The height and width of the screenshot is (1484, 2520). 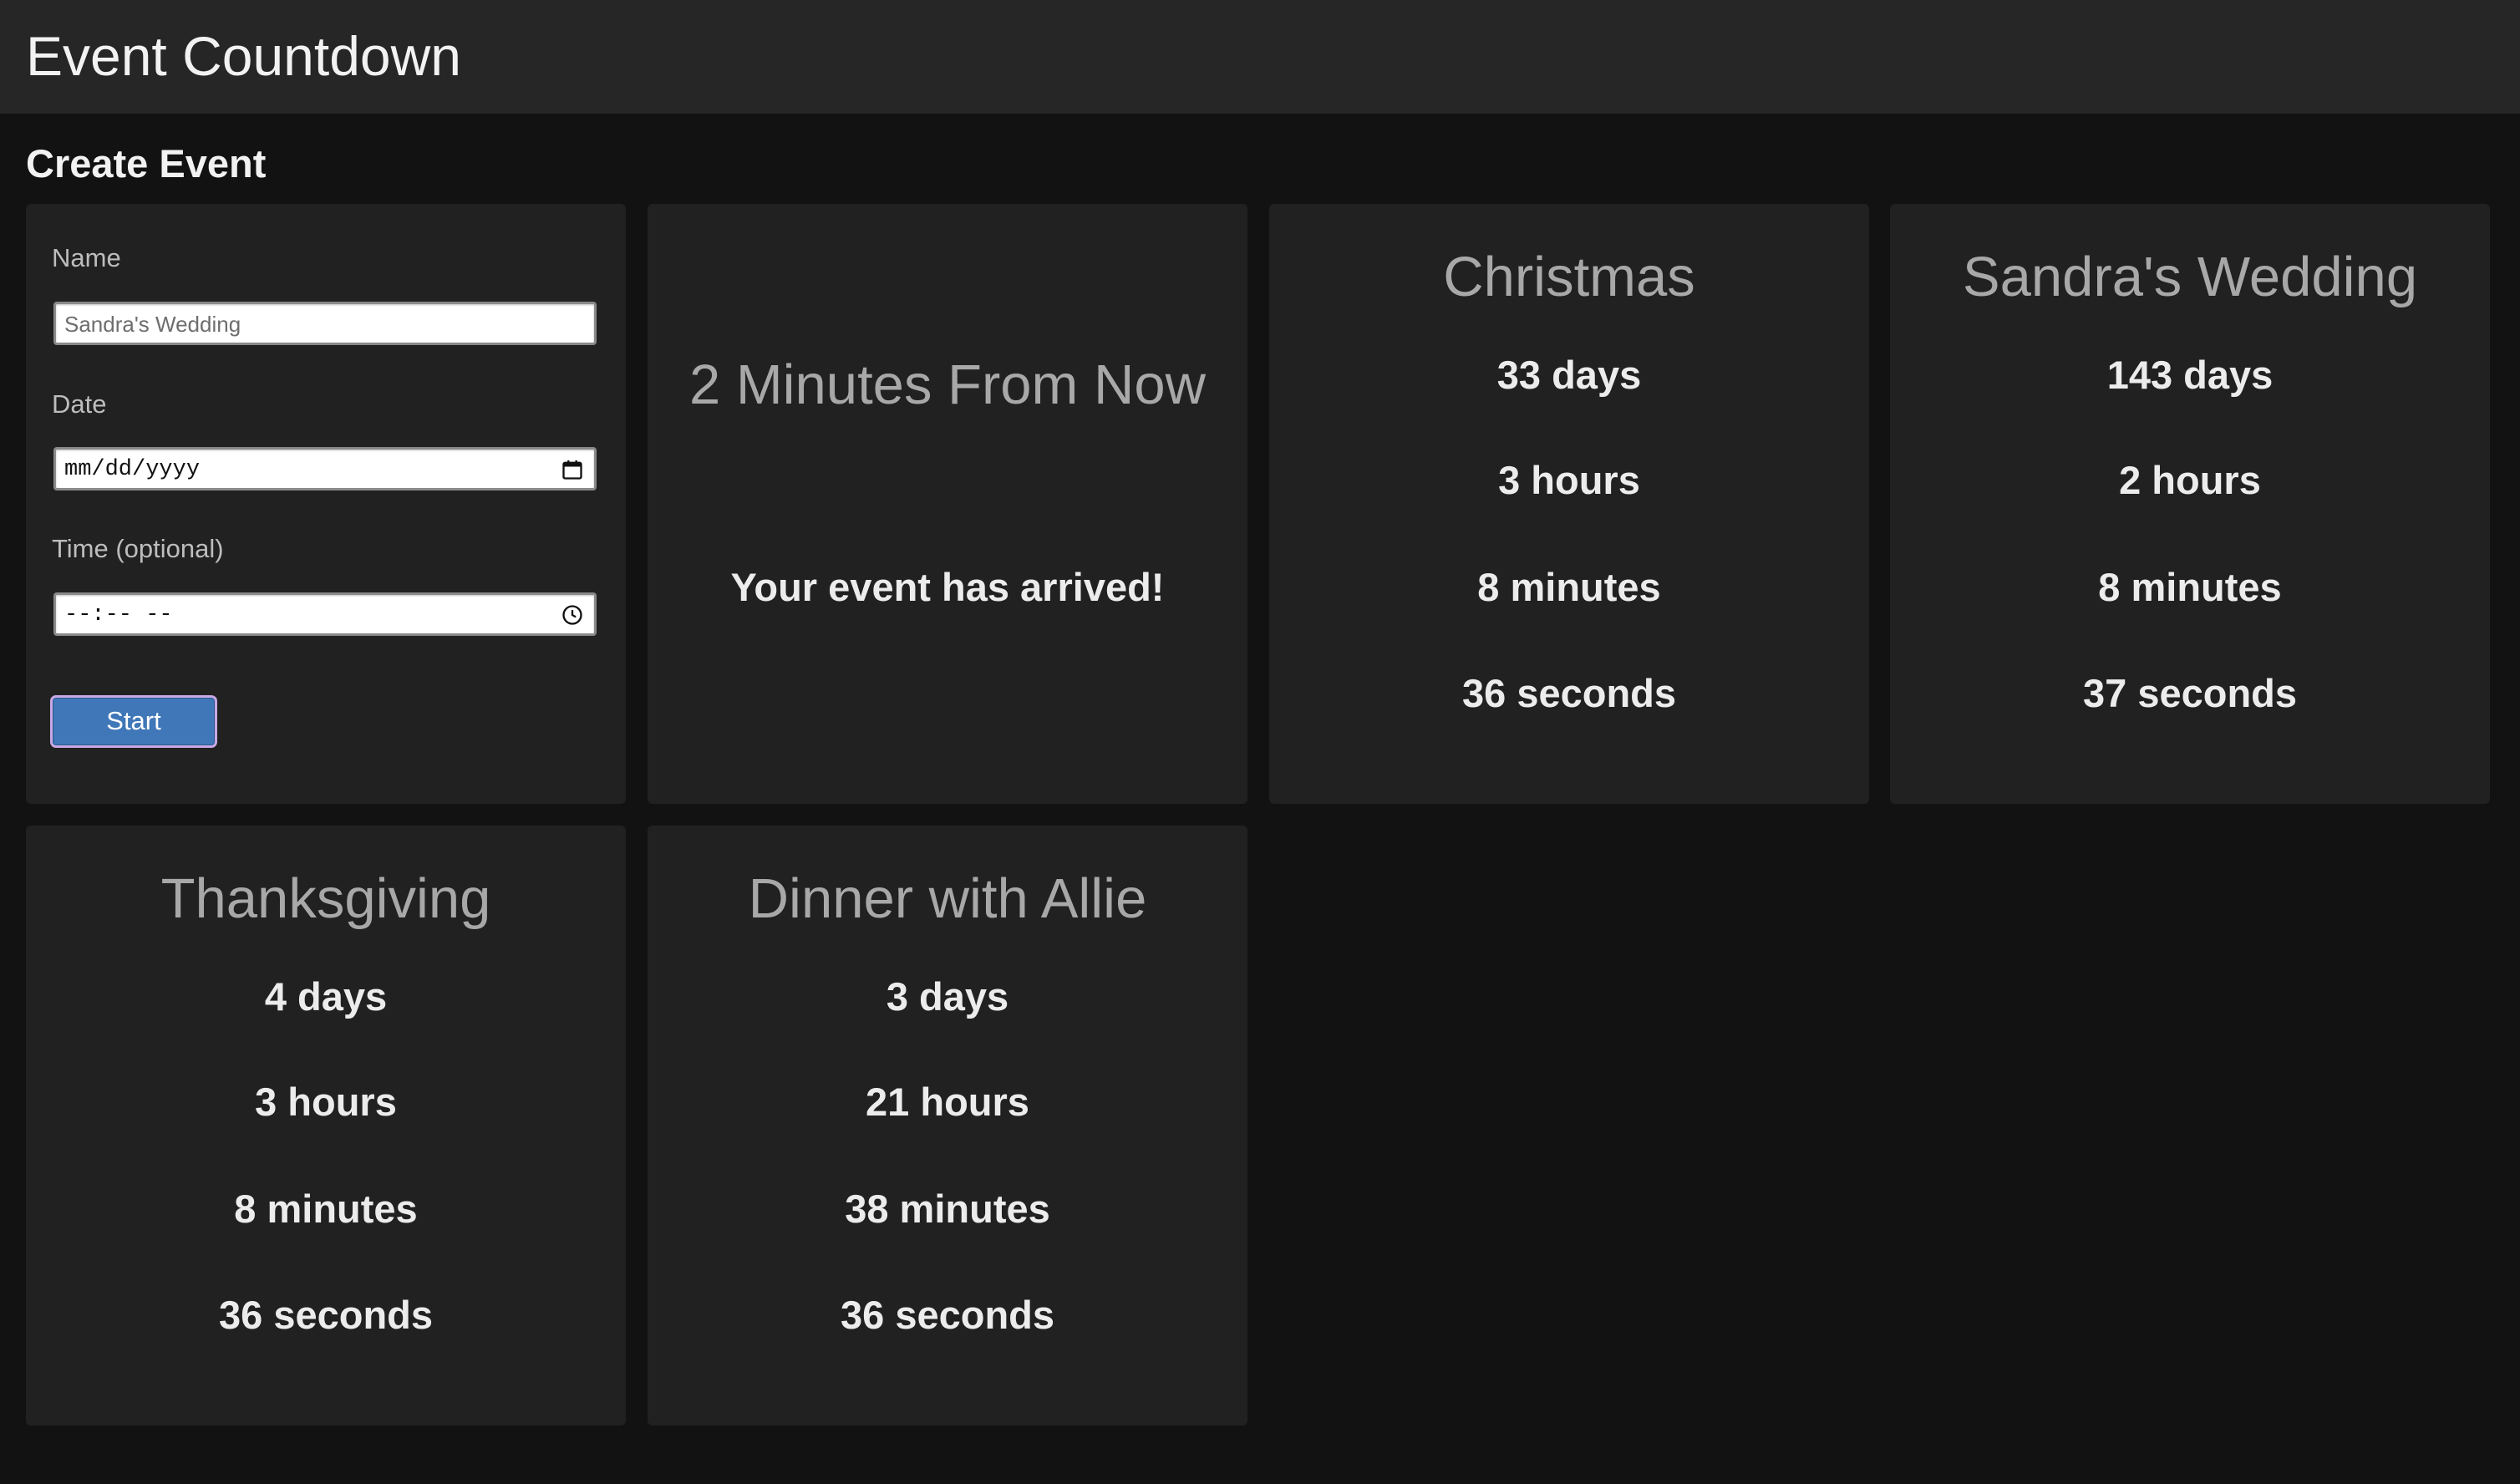 I want to click on app-title: Event Countdown, so click(x=244, y=56).